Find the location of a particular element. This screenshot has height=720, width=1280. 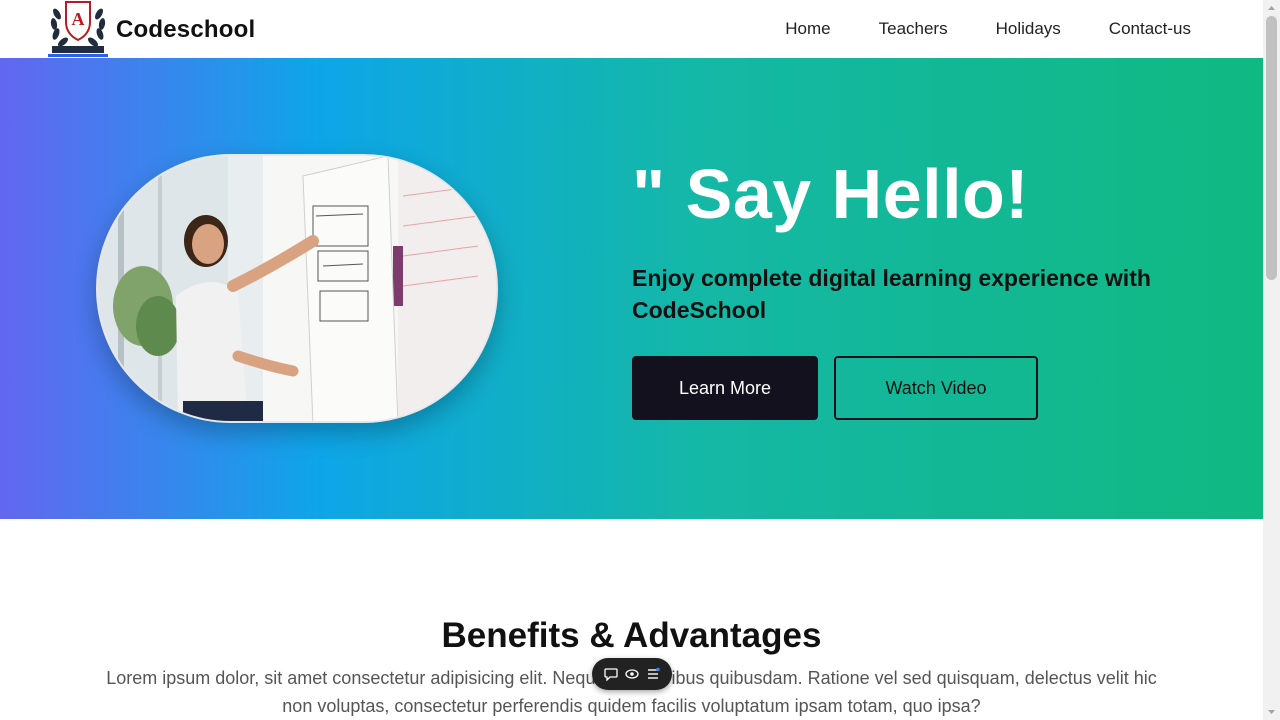

watch-video-button: Watch Video is located at coordinates (936, 388).